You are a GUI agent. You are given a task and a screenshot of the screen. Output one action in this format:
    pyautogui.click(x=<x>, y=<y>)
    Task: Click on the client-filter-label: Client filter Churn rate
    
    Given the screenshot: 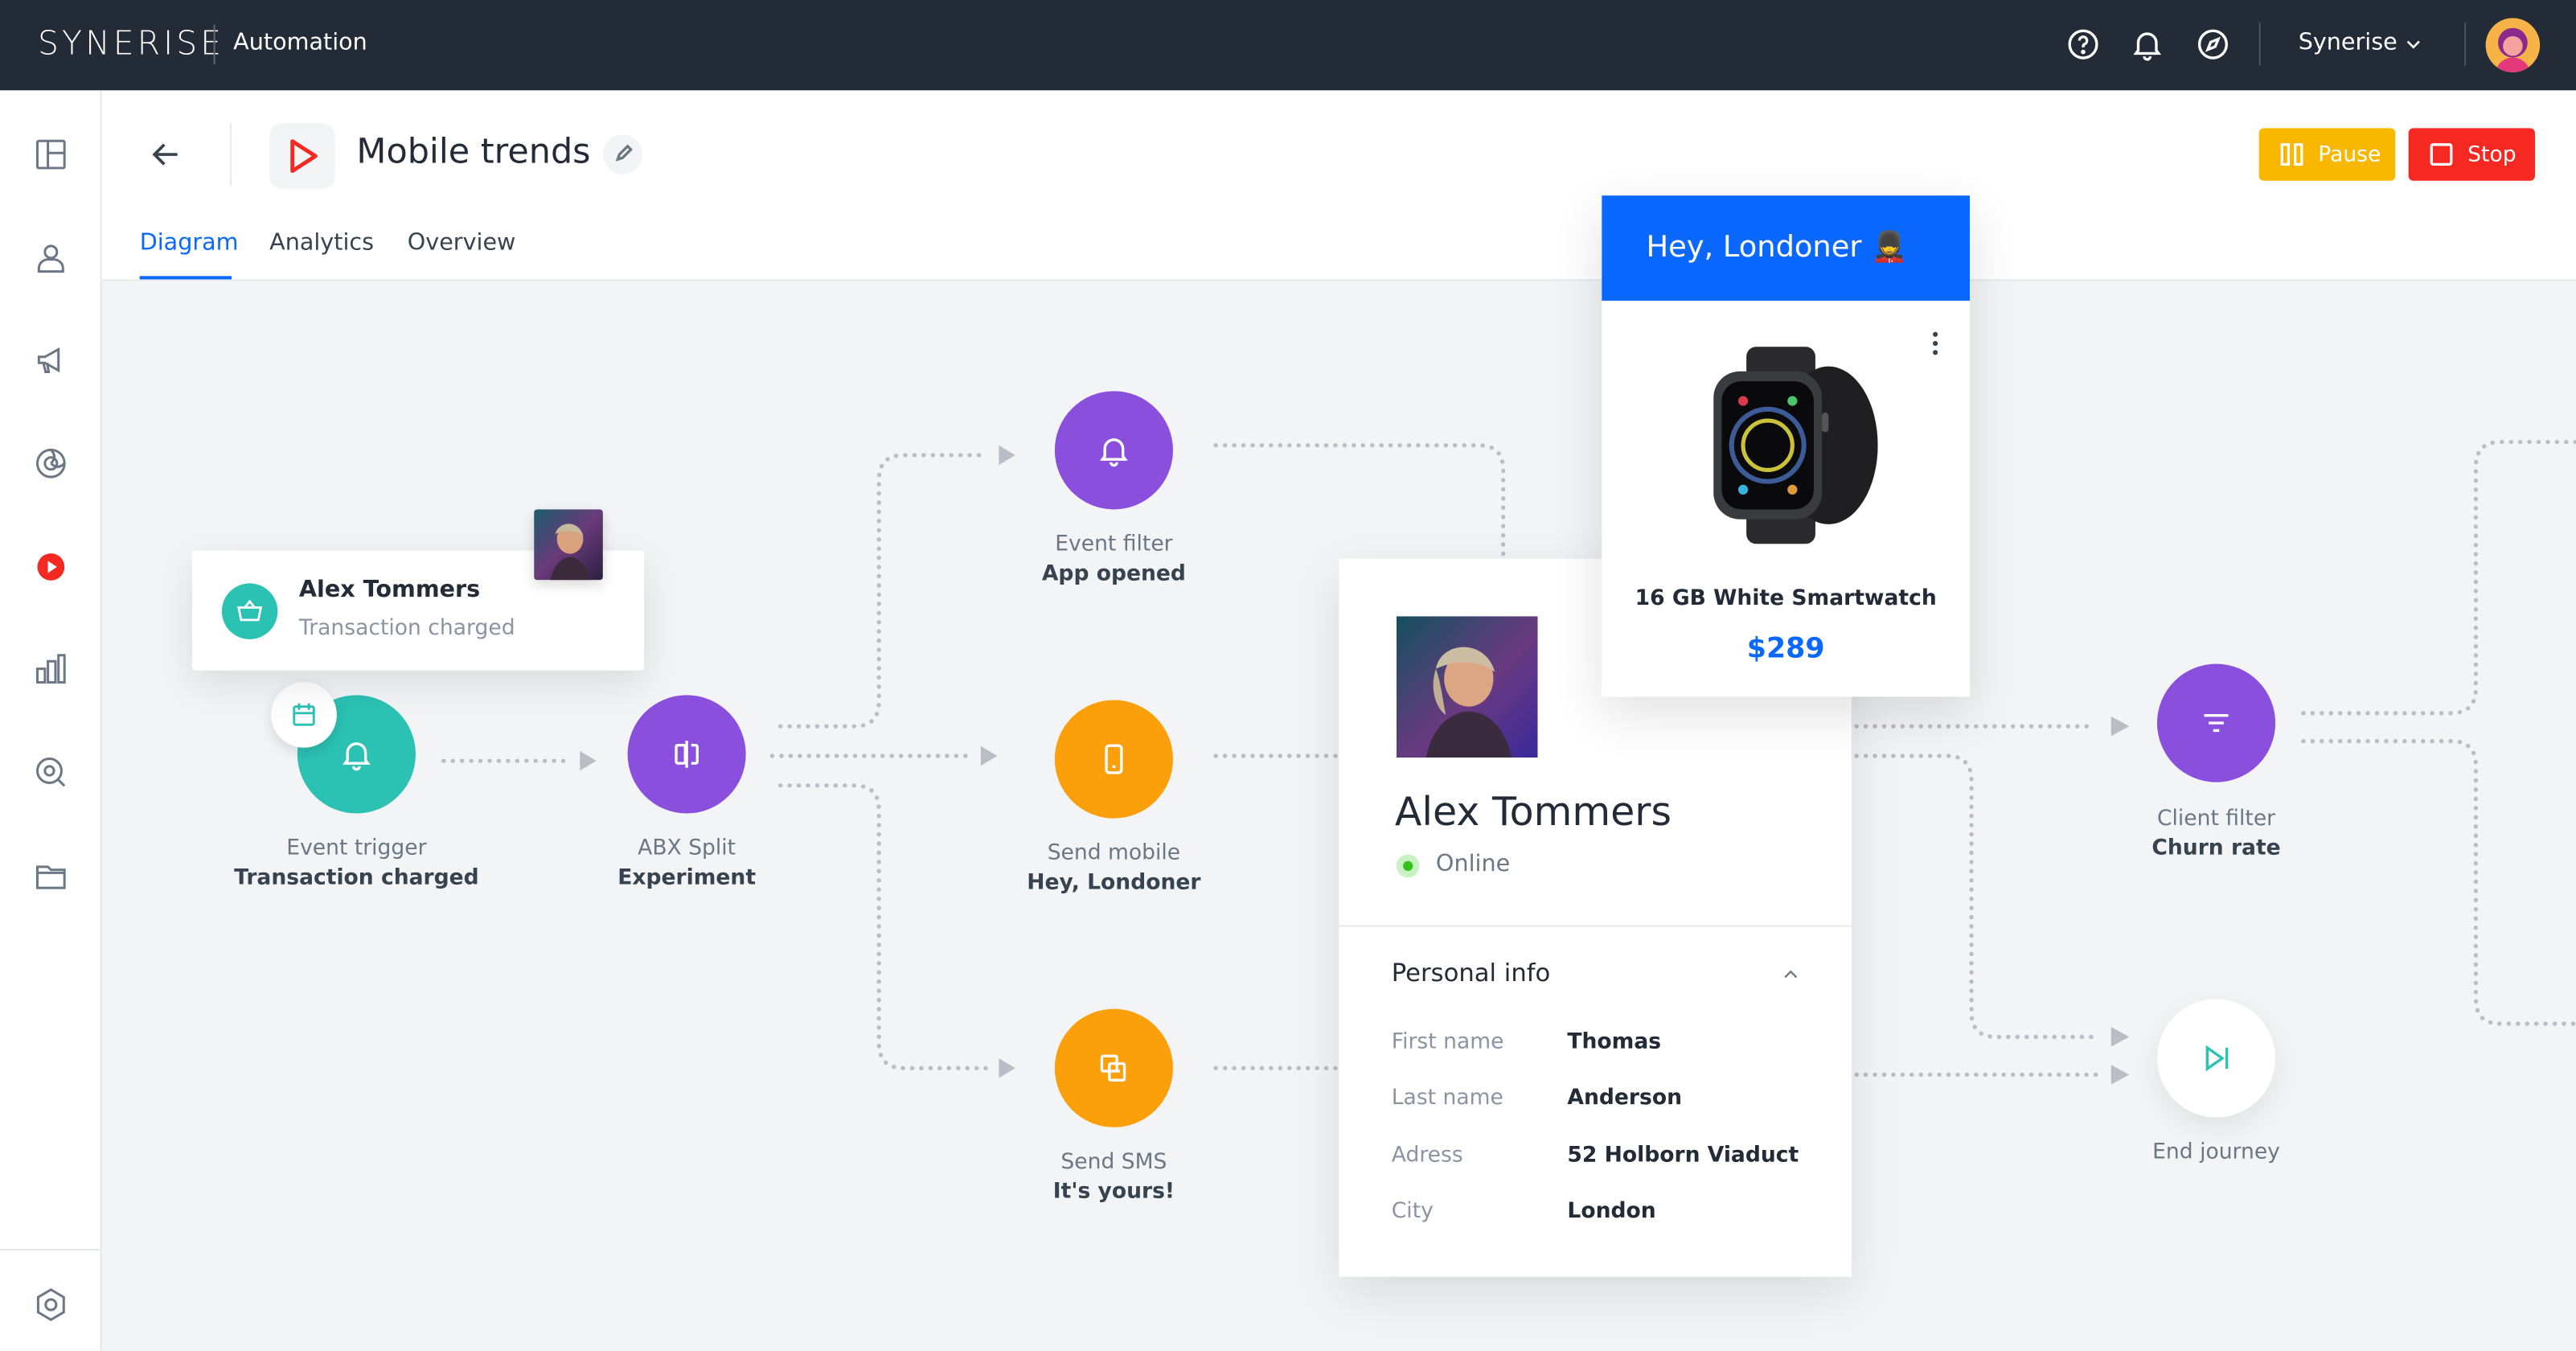 What is the action you would take?
    pyautogui.click(x=2217, y=834)
    